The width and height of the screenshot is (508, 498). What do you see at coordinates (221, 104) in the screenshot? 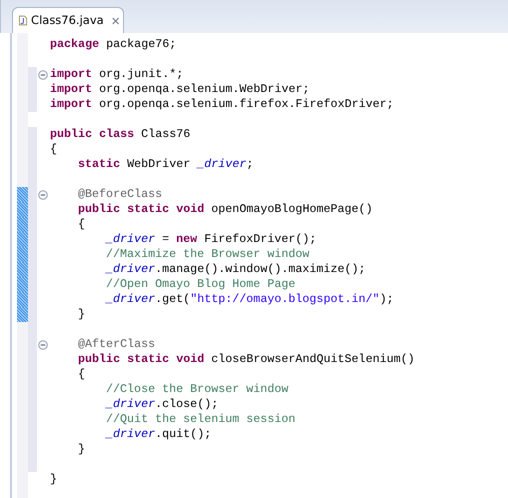
I see `code-line: import org.openqa.selenium.firefox.FirefoxDriver;` at bounding box center [221, 104].